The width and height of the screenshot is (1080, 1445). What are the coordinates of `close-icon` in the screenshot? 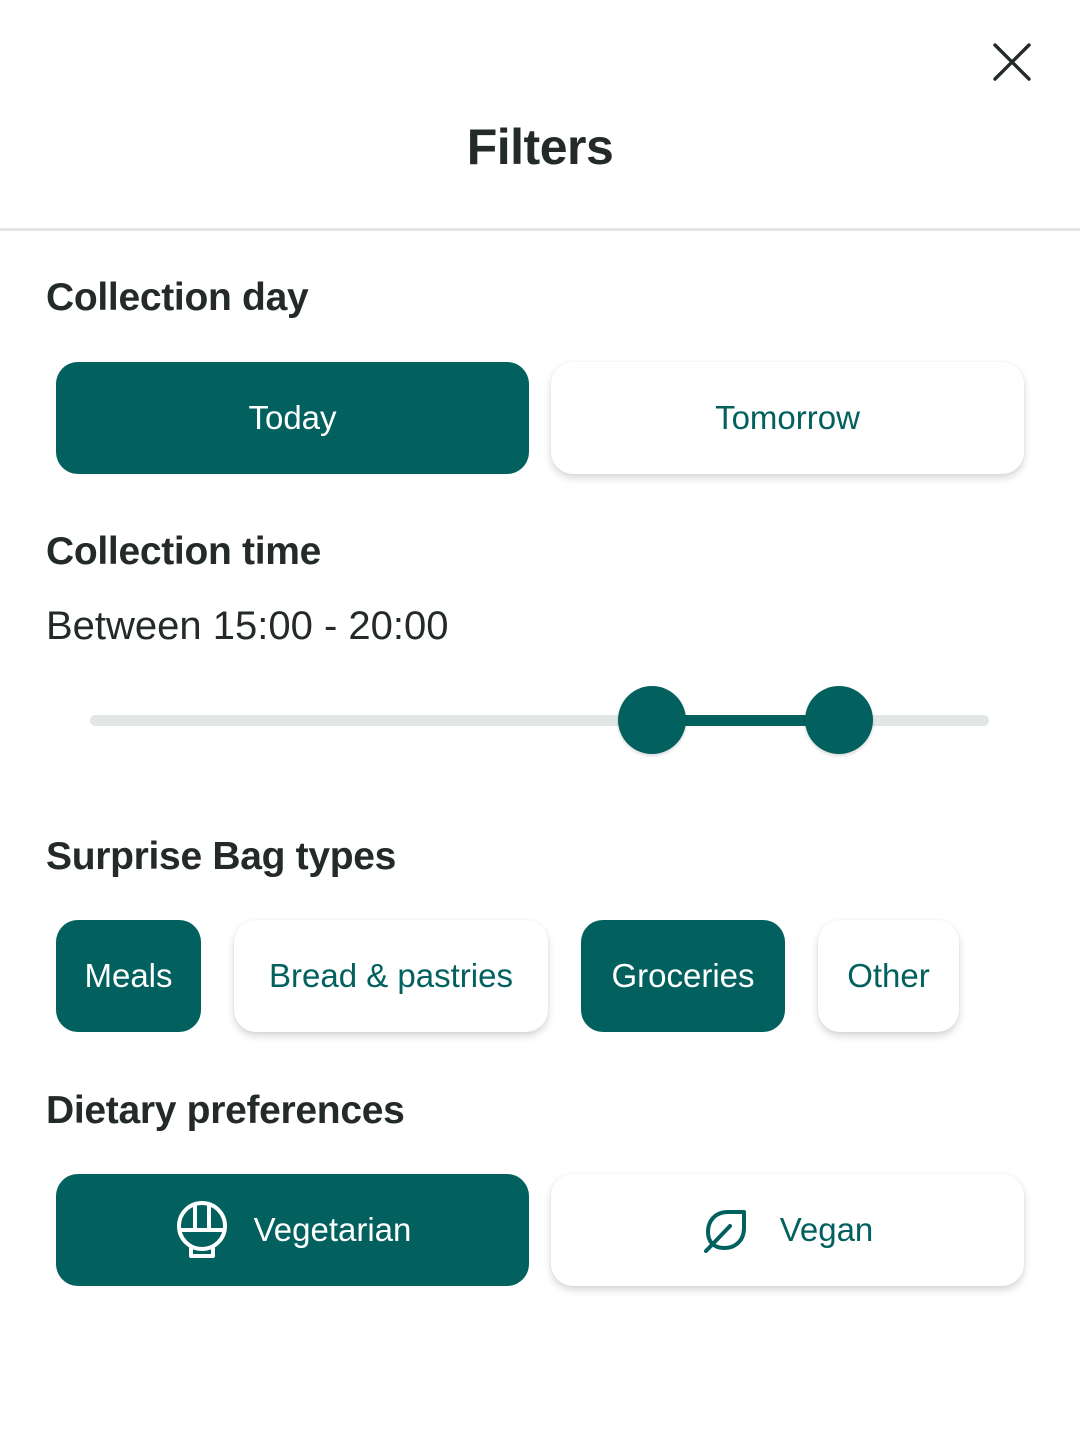 It's located at (1012, 62).